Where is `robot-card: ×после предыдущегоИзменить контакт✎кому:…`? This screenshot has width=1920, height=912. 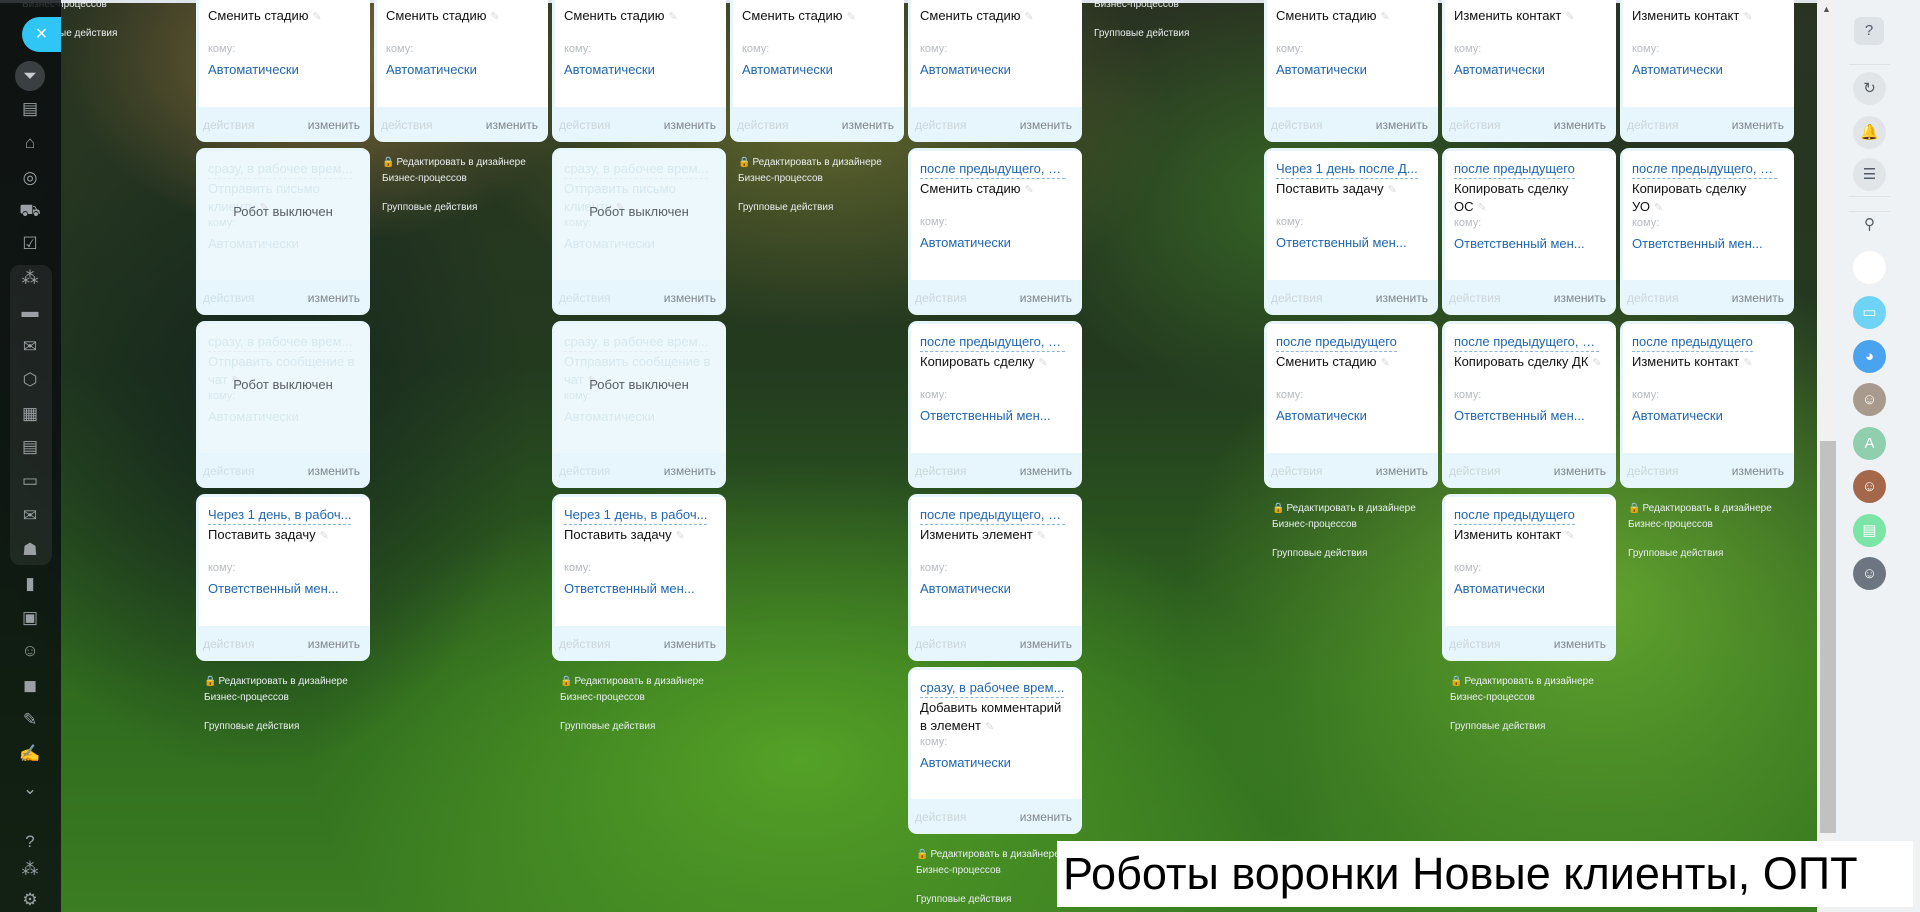 robot-card: ×после предыдущегоИзменить контакт✎кому:… is located at coordinates (1529, 577).